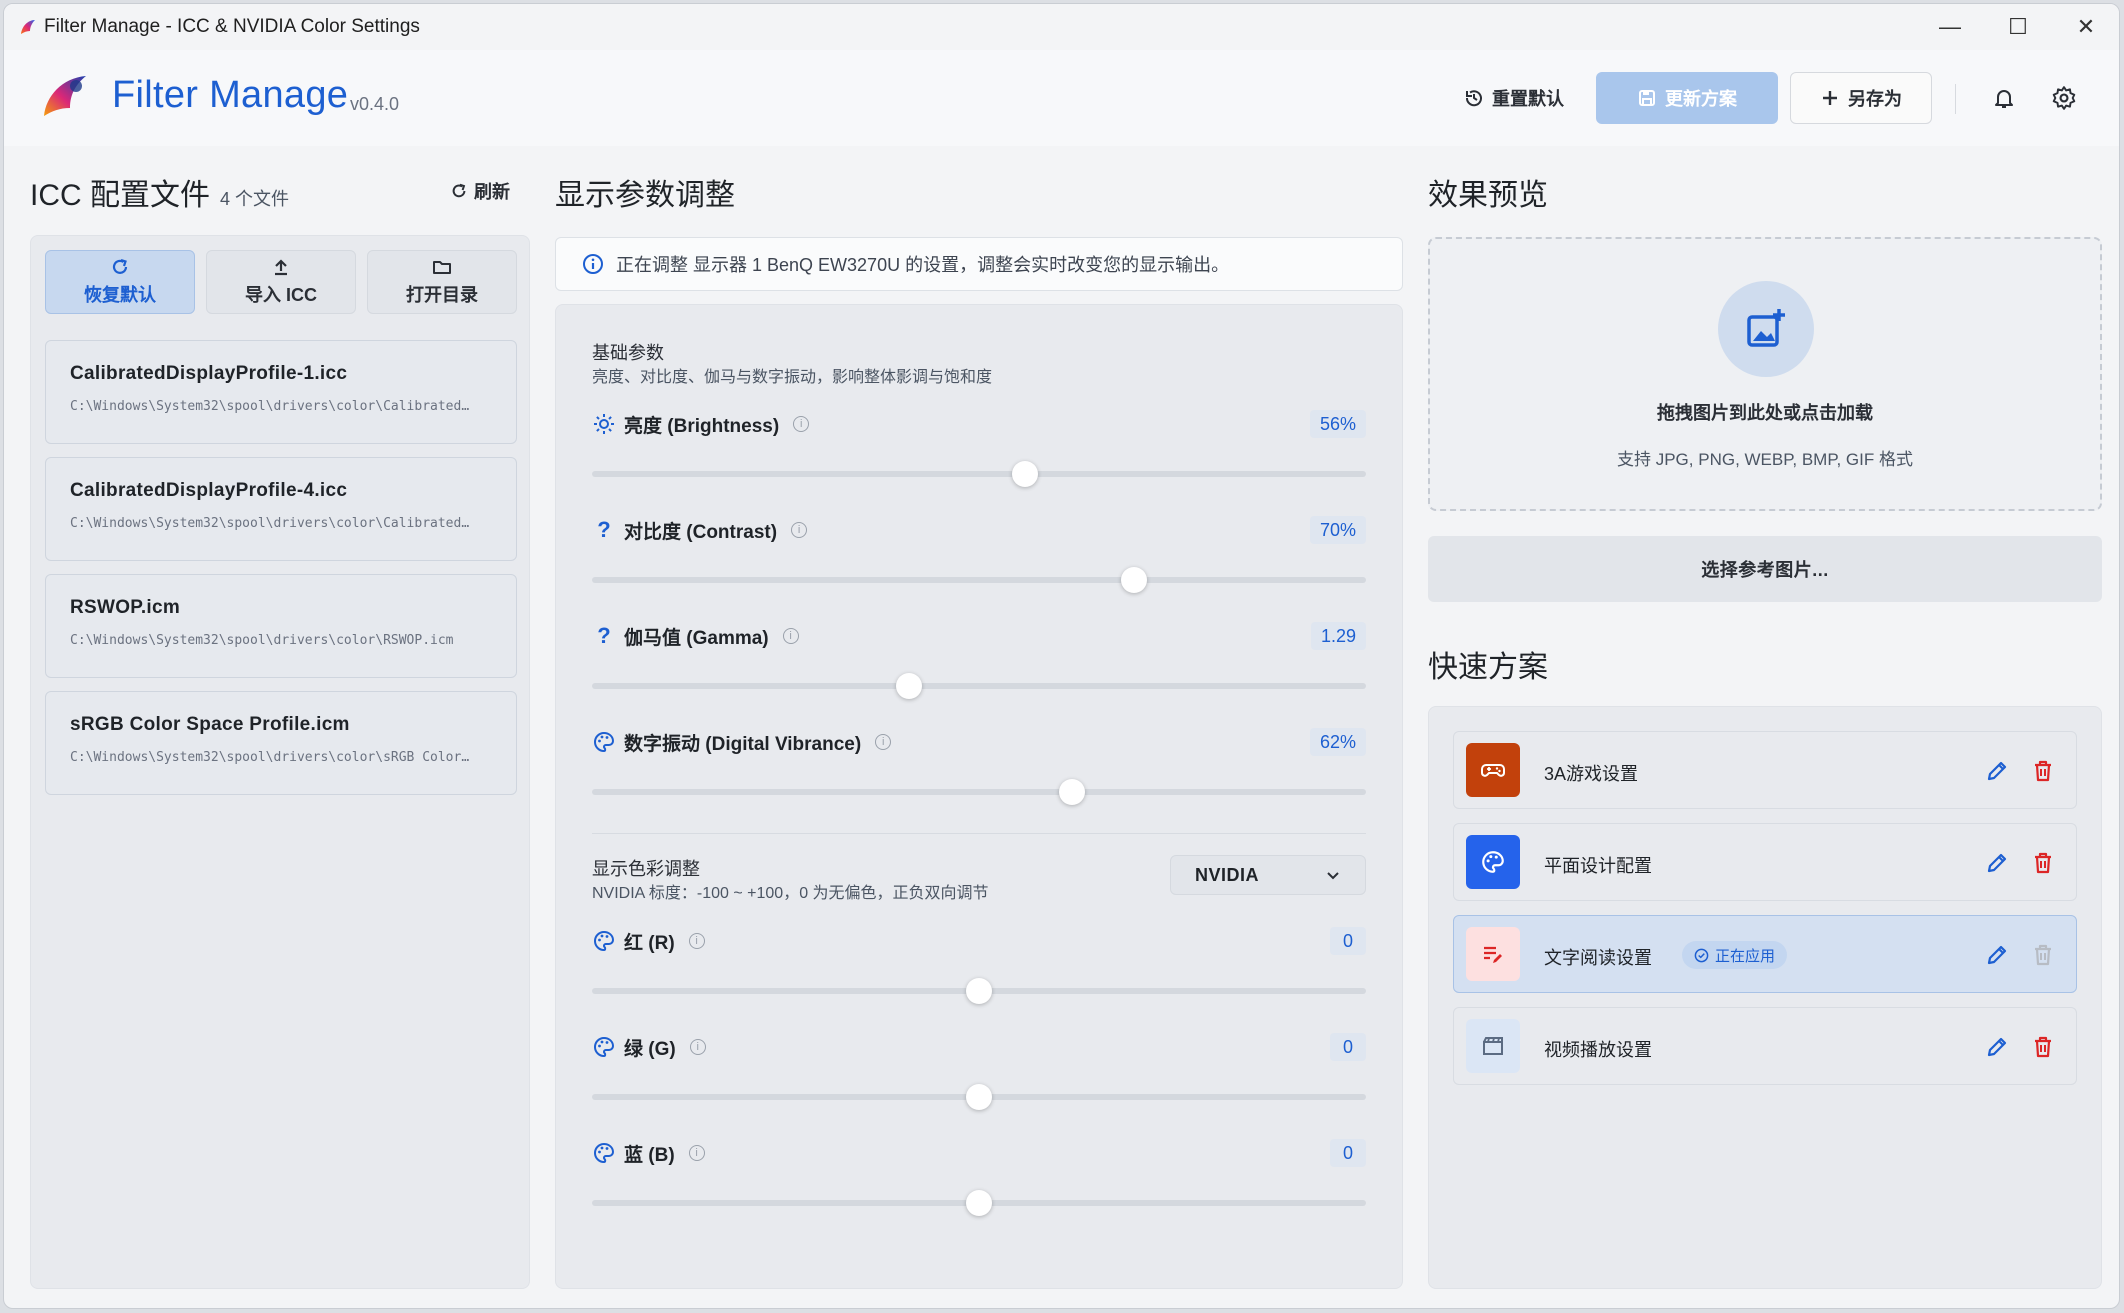 The width and height of the screenshot is (2124, 1313). What do you see at coordinates (1875, 99) in the screenshot?
I see `save-as-label: 另存为` at bounding box center [1875, 99].